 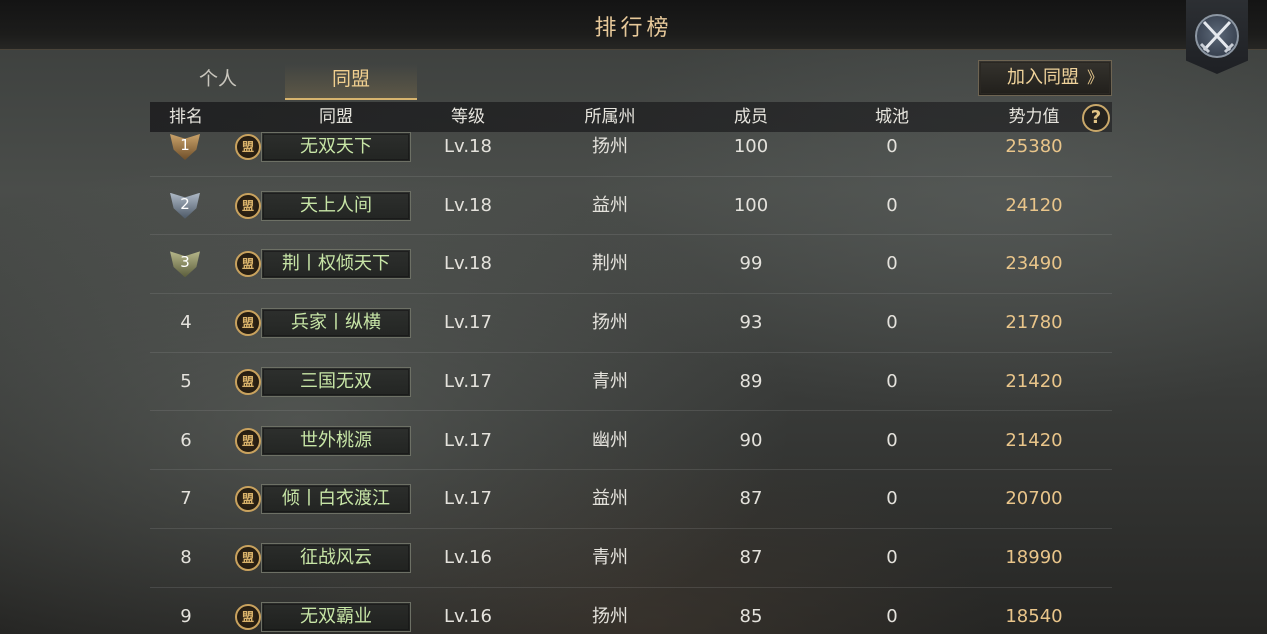 What do you see at coordinates (1034, 146) in the screenshot?
I see `alliance-power: 25380` at bounding box center [1034, 146].